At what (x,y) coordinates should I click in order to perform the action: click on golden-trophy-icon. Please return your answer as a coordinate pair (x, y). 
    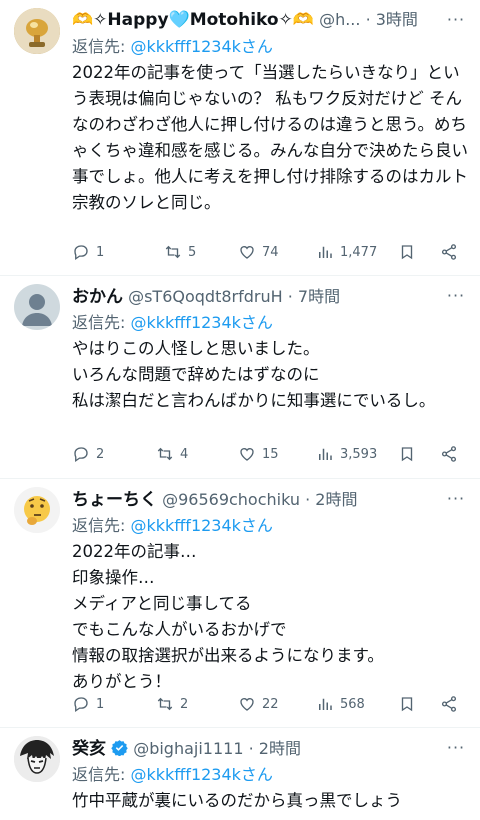
    Looking at the image, I should click on (37, 31).